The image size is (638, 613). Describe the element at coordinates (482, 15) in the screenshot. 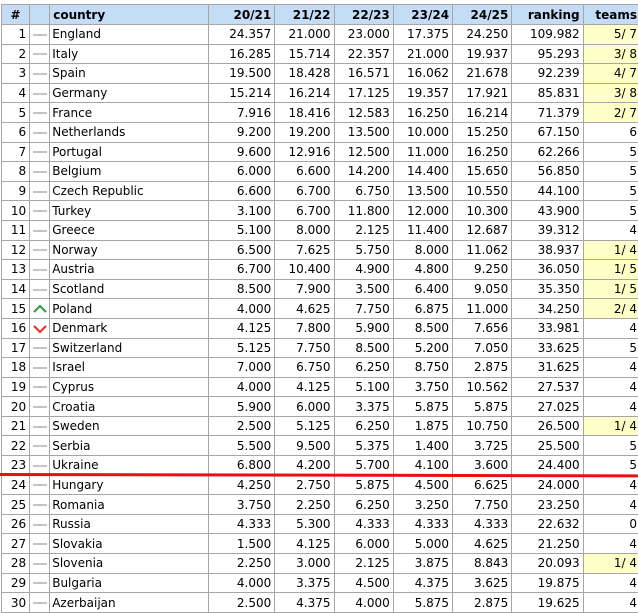

I see `column-header-2425: 24/25` at that location.